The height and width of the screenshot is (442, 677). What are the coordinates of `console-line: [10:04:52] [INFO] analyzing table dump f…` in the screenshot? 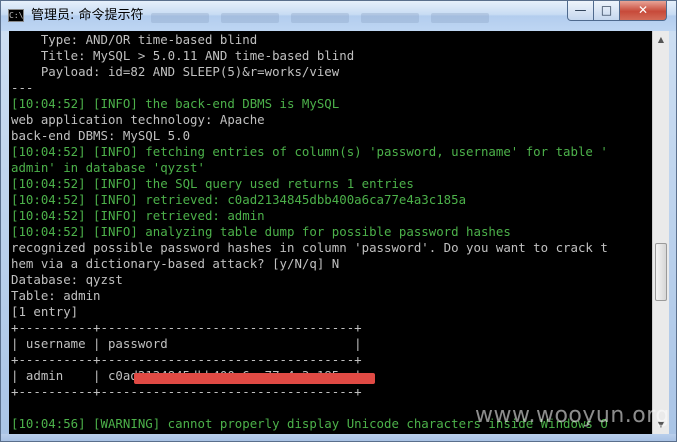 It's located at (261, 231).